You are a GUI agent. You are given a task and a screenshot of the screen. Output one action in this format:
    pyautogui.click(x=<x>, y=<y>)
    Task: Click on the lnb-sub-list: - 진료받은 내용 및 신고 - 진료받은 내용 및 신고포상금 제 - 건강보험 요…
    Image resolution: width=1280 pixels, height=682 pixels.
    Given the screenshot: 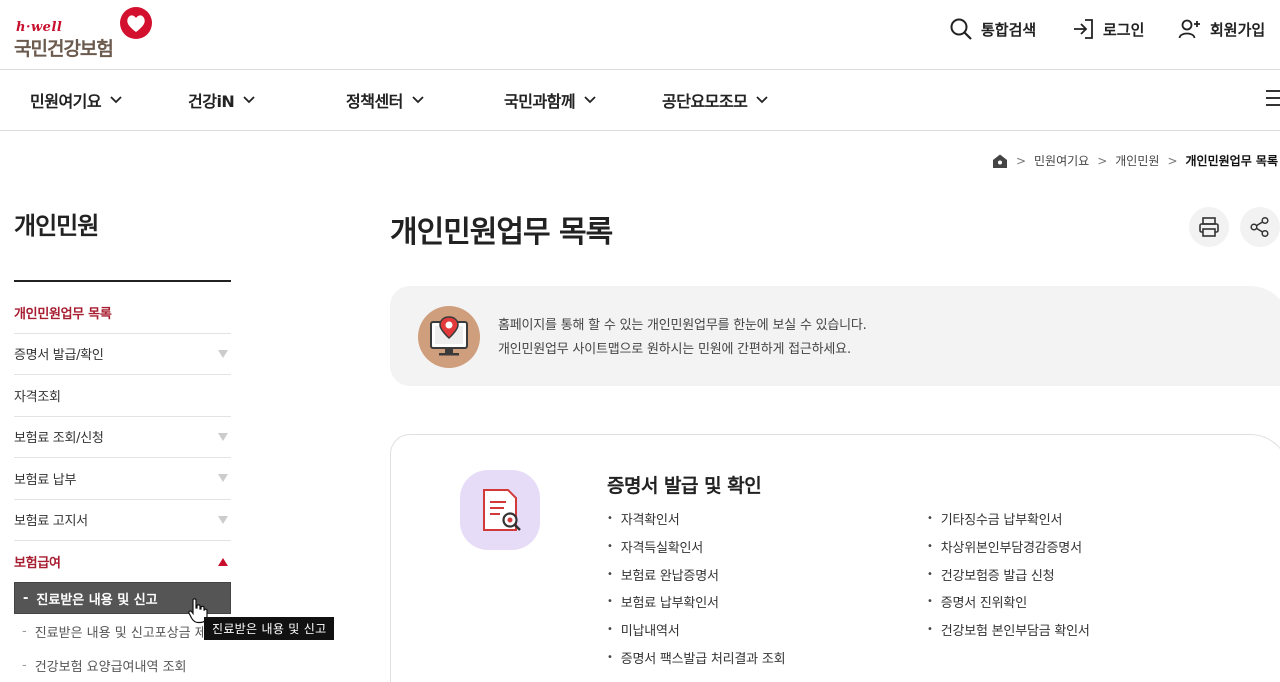 What is the action you would take?
    pyautogui.click(x=122, y=632)
    